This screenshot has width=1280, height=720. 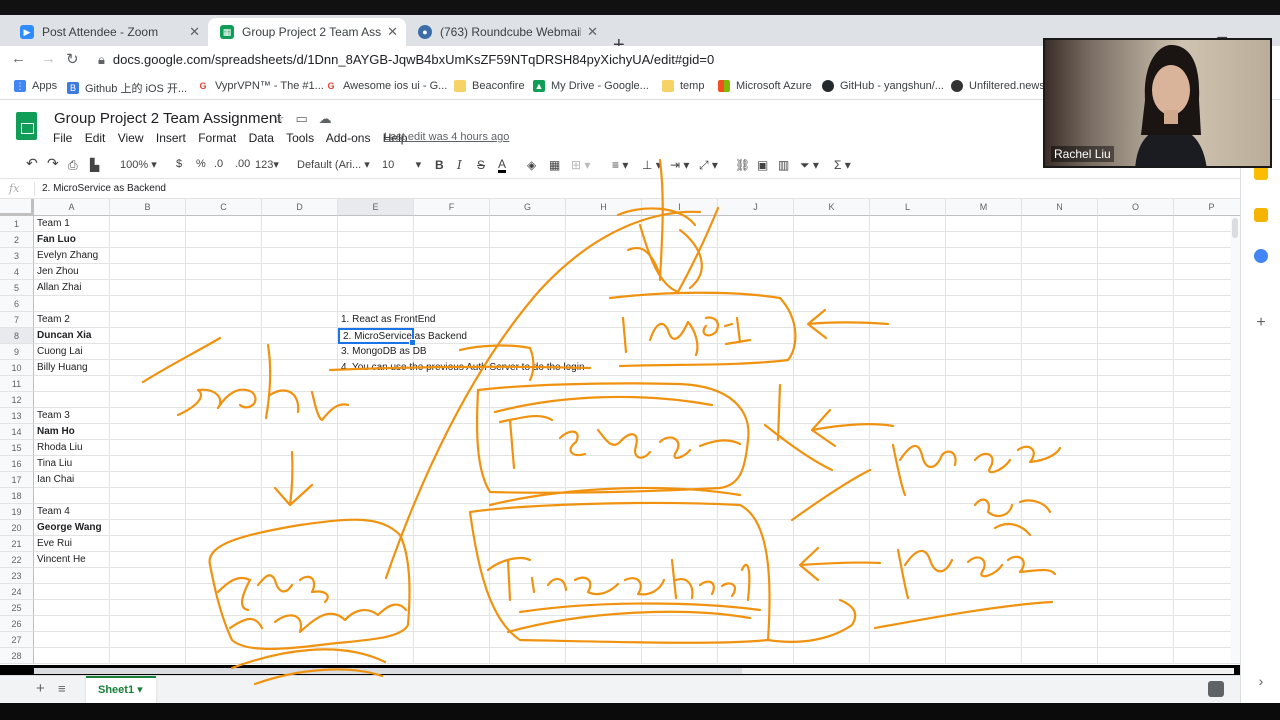 What do you see at coordinates (387, 320) in the screenshot?
I see `grid-cell: 1. React as FrontEnd` at bounding box center [387, 320].